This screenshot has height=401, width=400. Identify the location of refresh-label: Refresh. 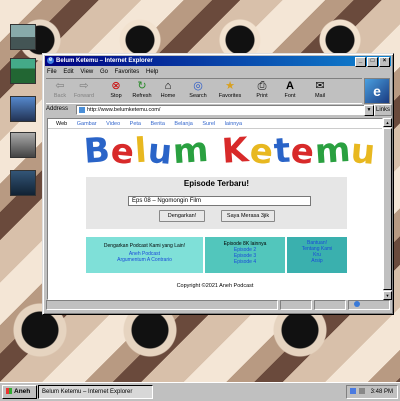
(142, 96).